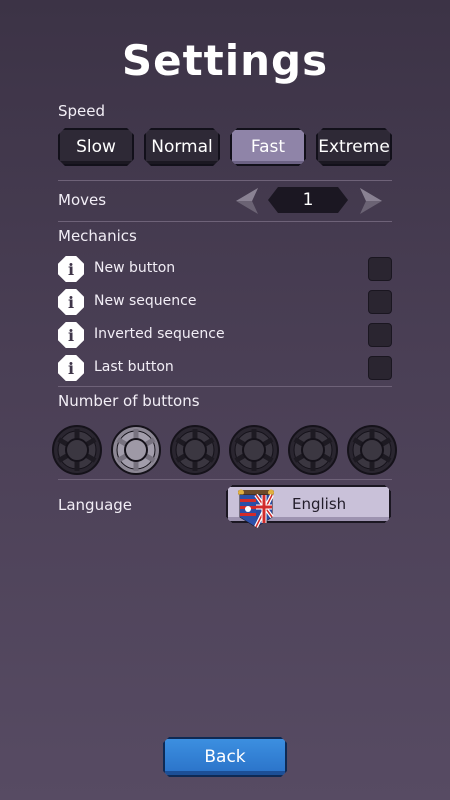  I want to click on mechanic-inverted-sequence-checkbox, so click(380, 335).